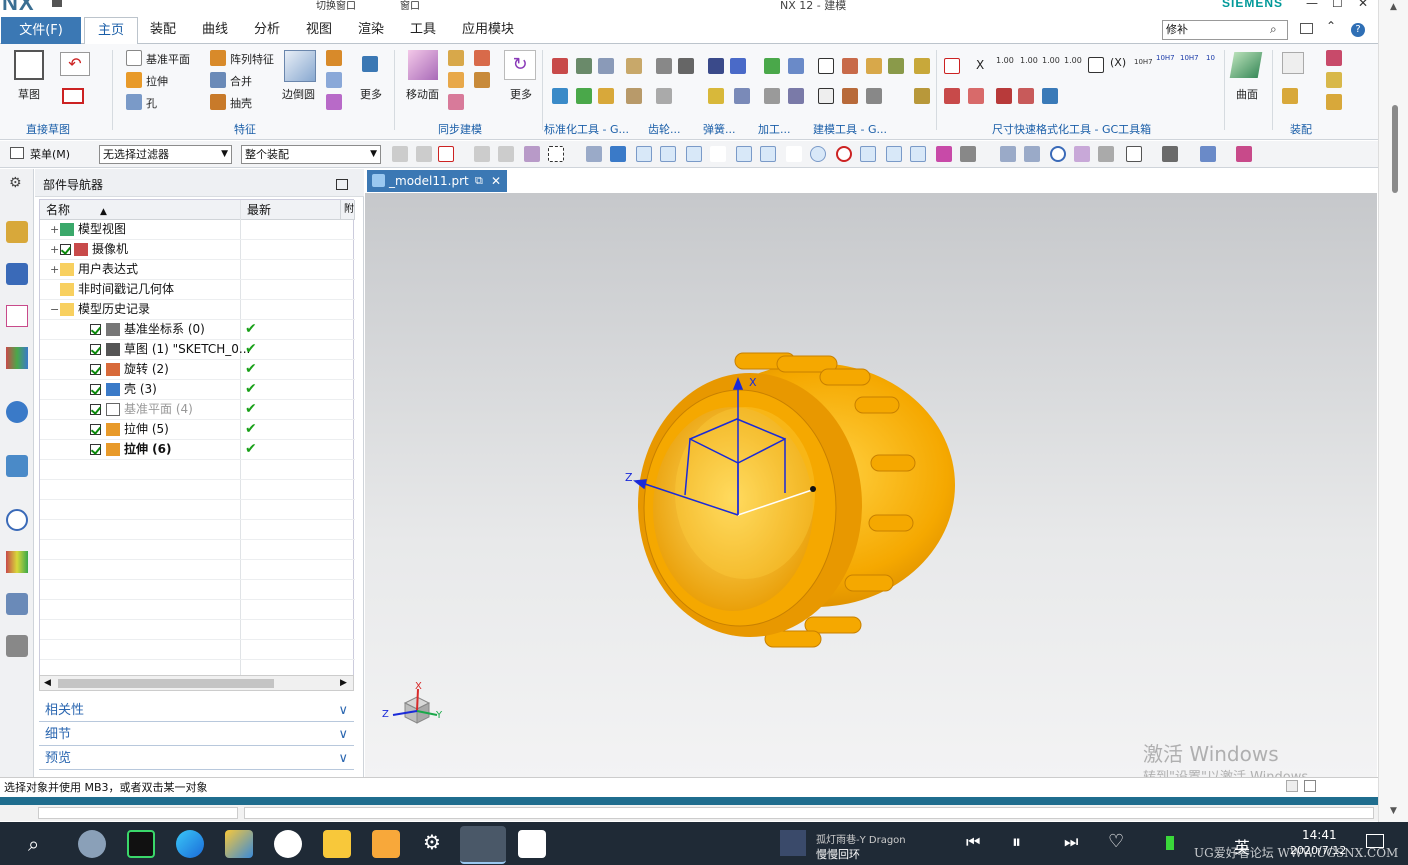  What do you see at coordinates (370, 64) in the screenshot?
I see `more-features-icon` at bounding box center [370, 64].